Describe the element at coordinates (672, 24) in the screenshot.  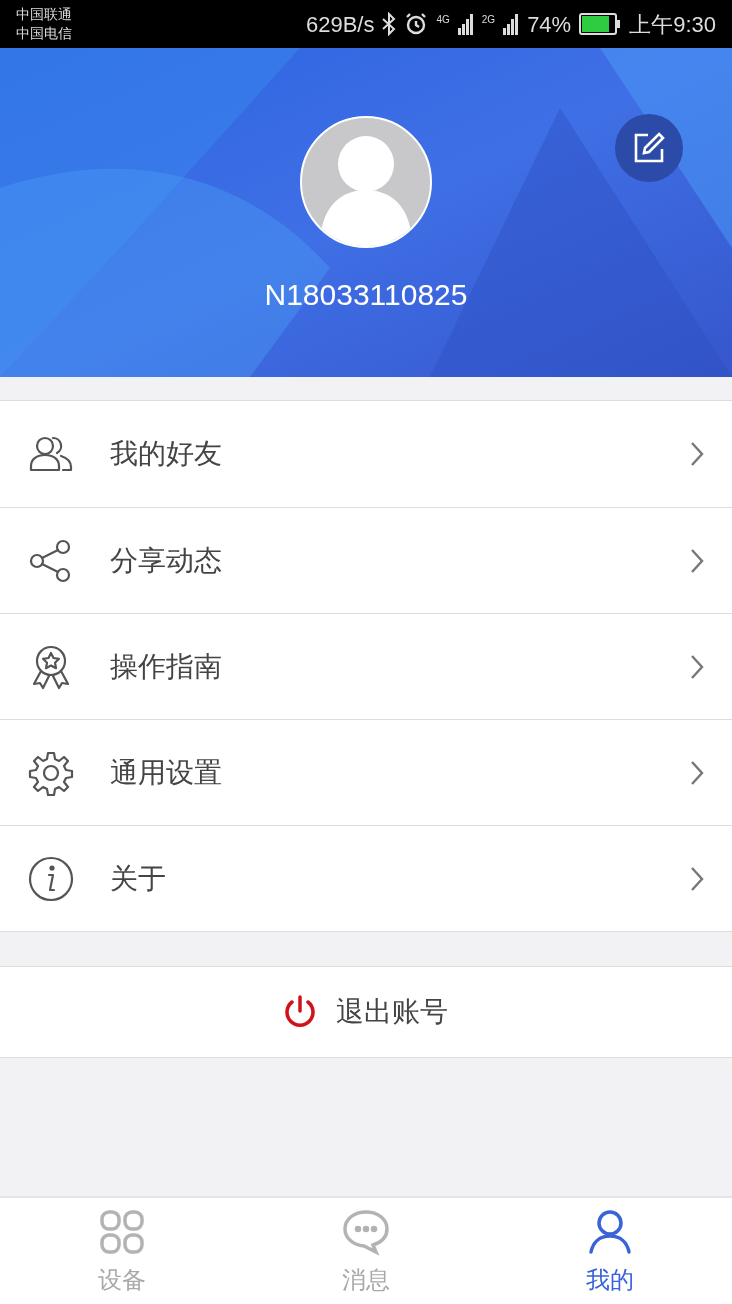
I see `clock-time: 上午9:30` at that location.